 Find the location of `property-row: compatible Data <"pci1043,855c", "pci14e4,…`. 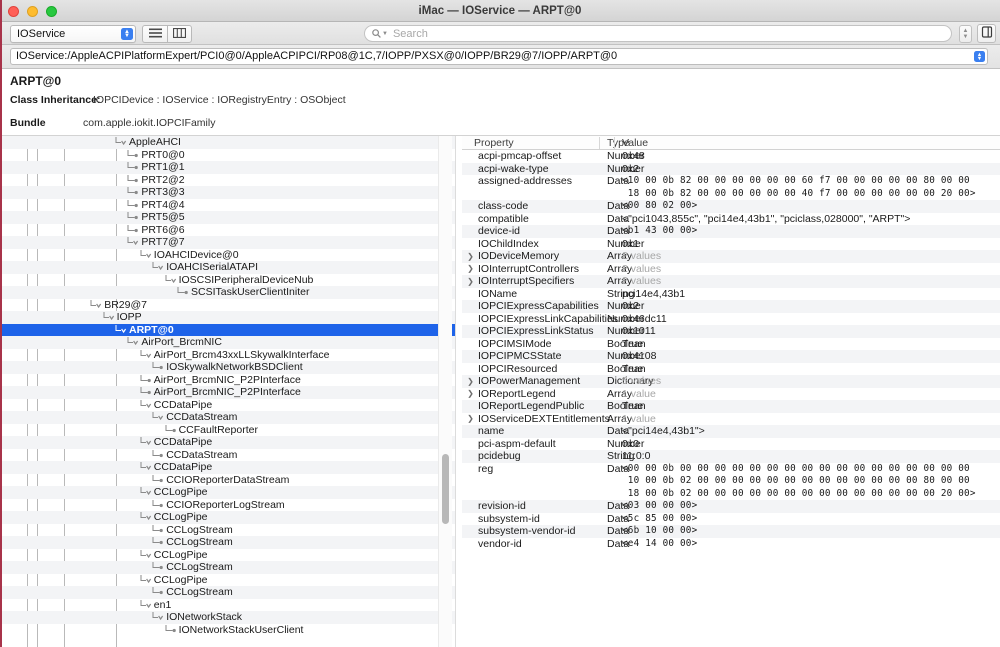

property-row: compatible Data <"pci1043,855c", "pci14e4,… is located at coordinates (731, 219).